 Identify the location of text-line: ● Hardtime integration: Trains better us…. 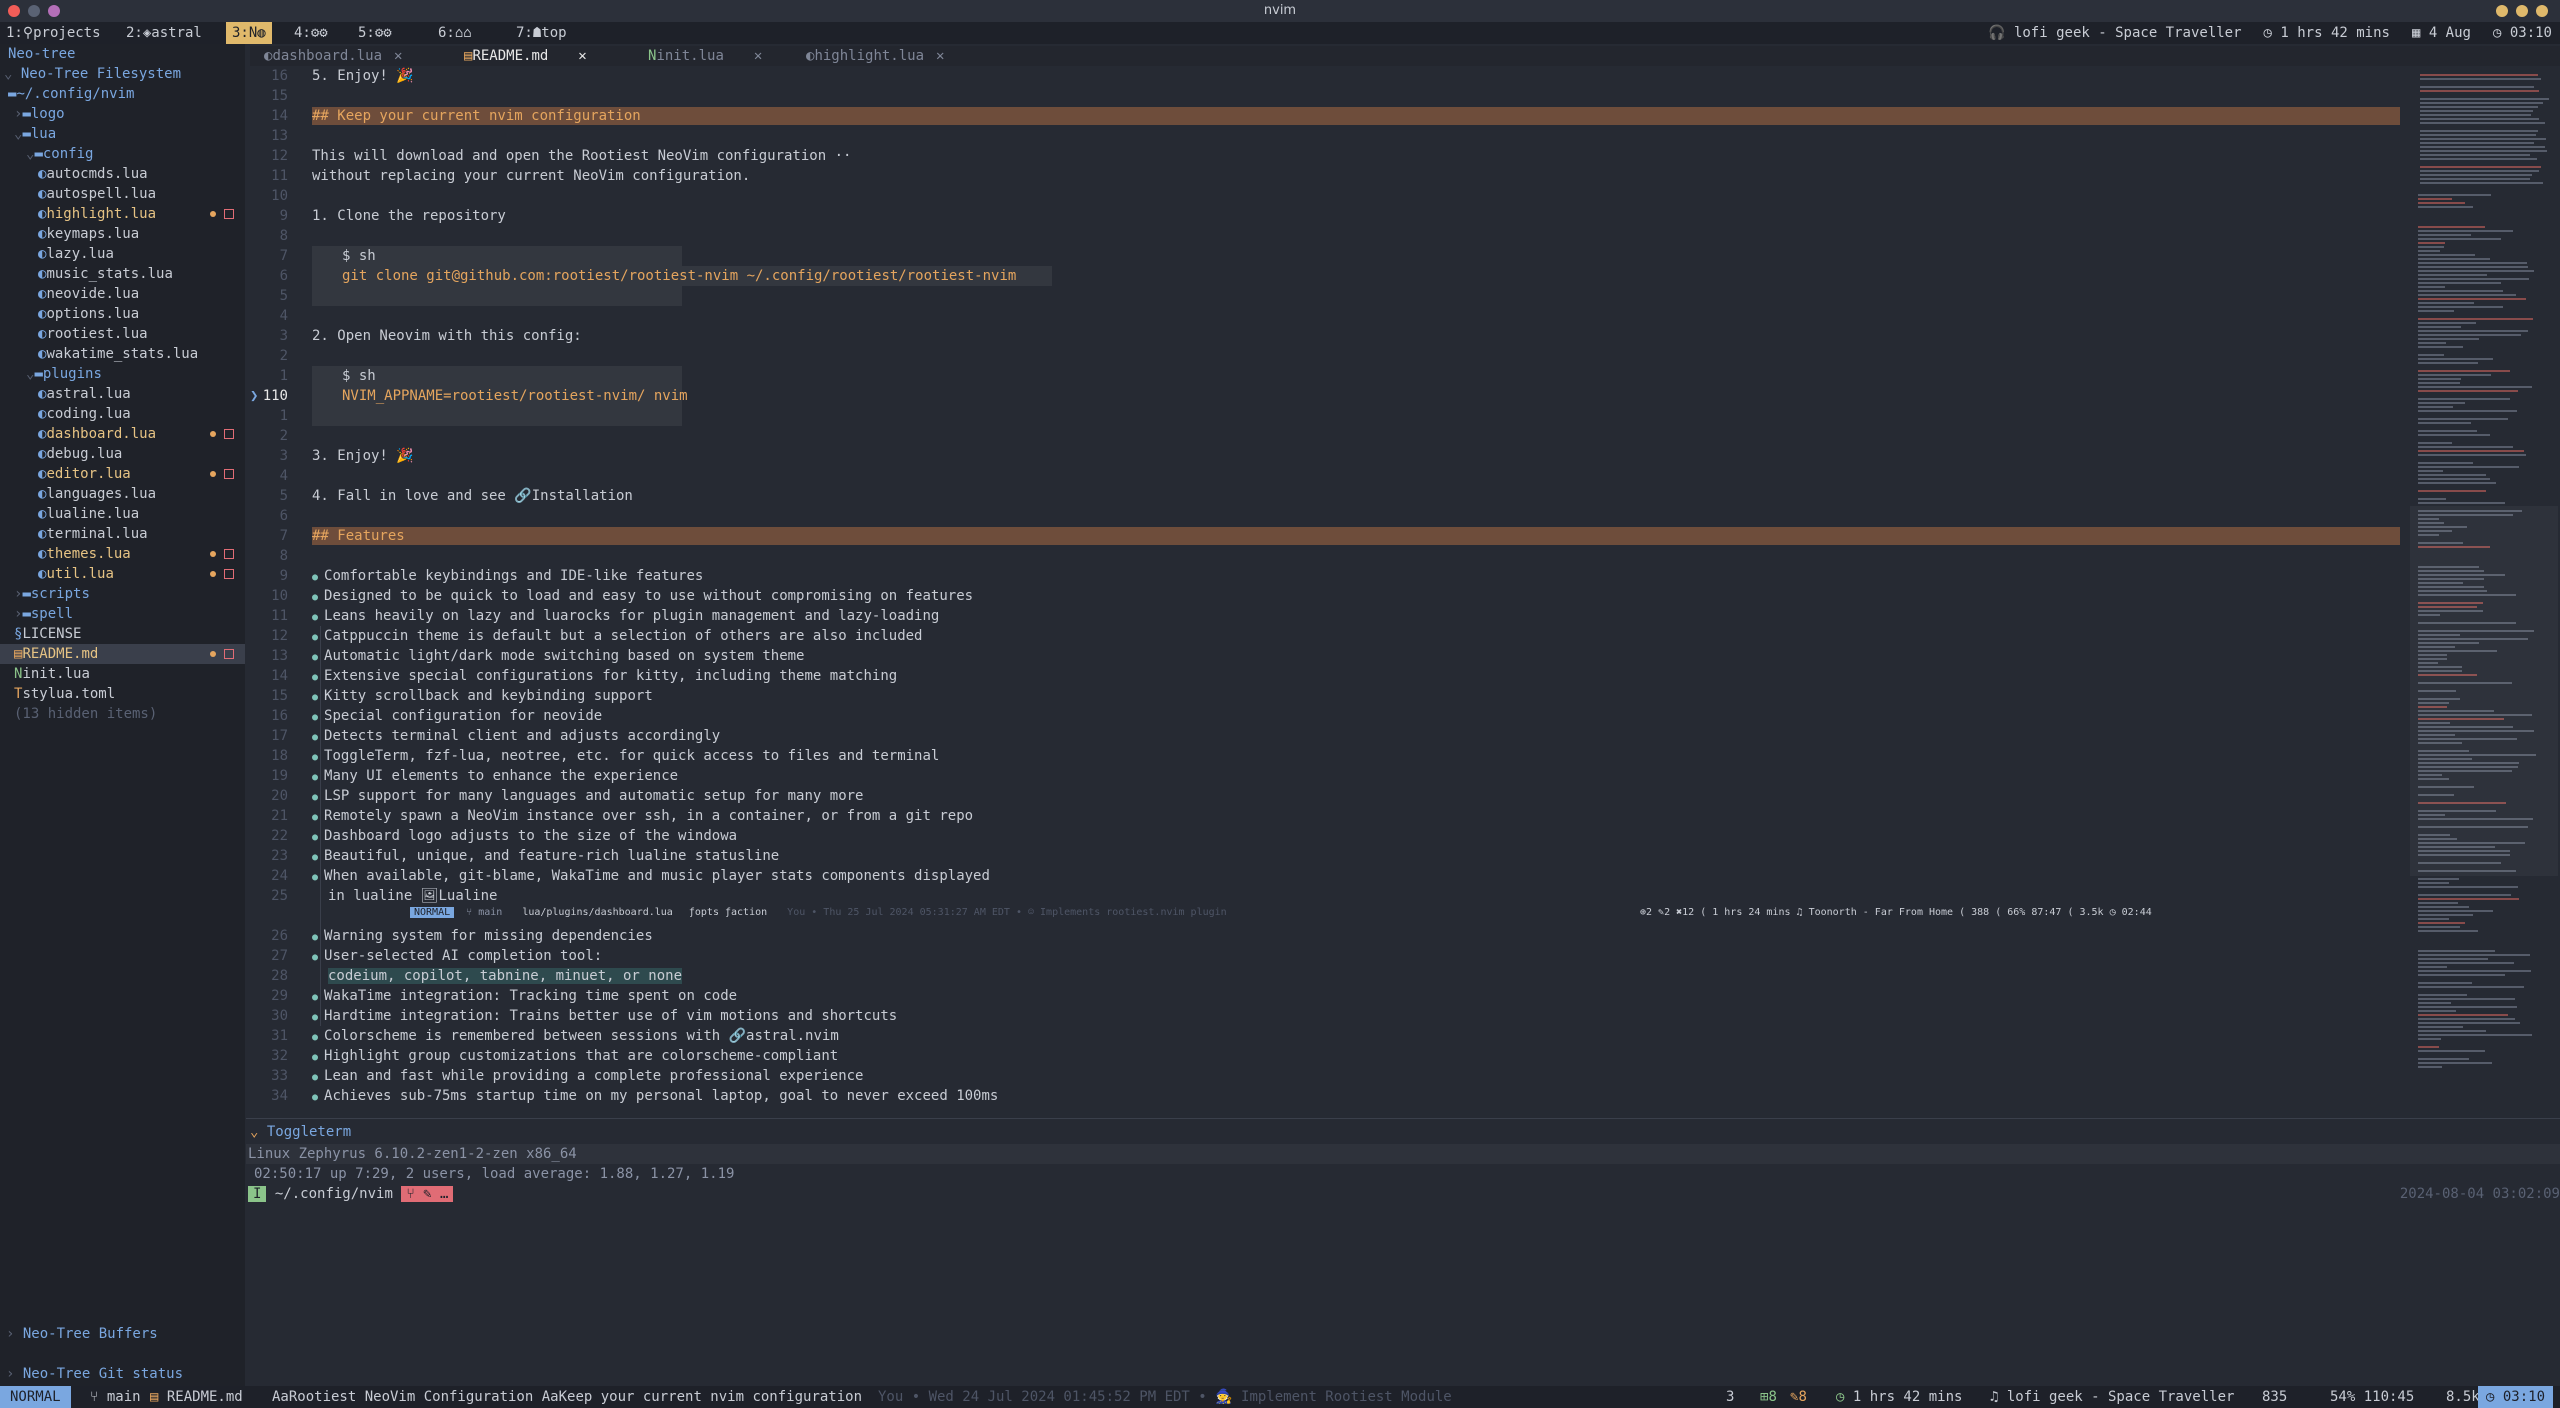
(604, 1016).